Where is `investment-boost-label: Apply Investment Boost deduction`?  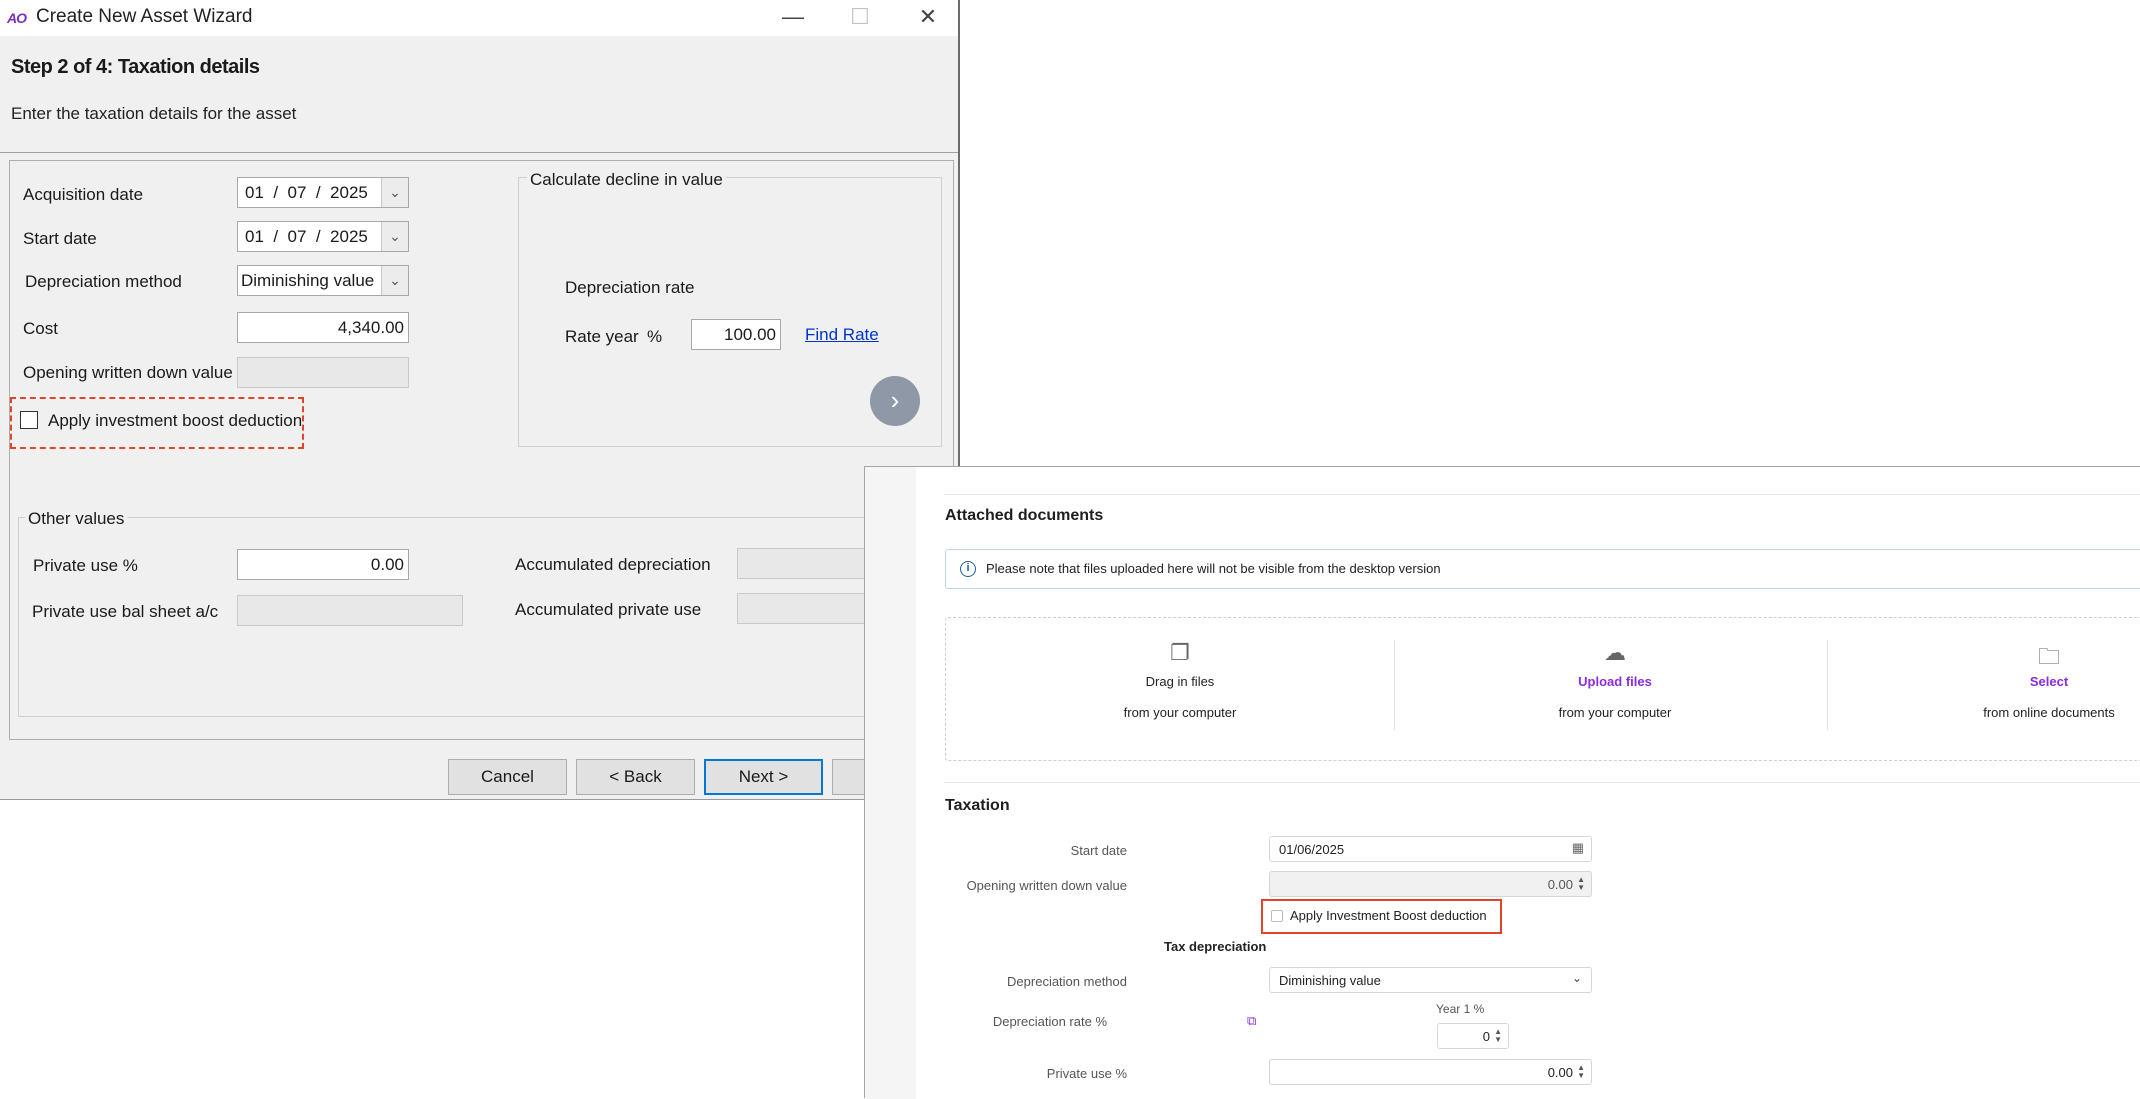
investment-boost-label: Apply Investment Boost deduction is located at coordinates (1388, 915).